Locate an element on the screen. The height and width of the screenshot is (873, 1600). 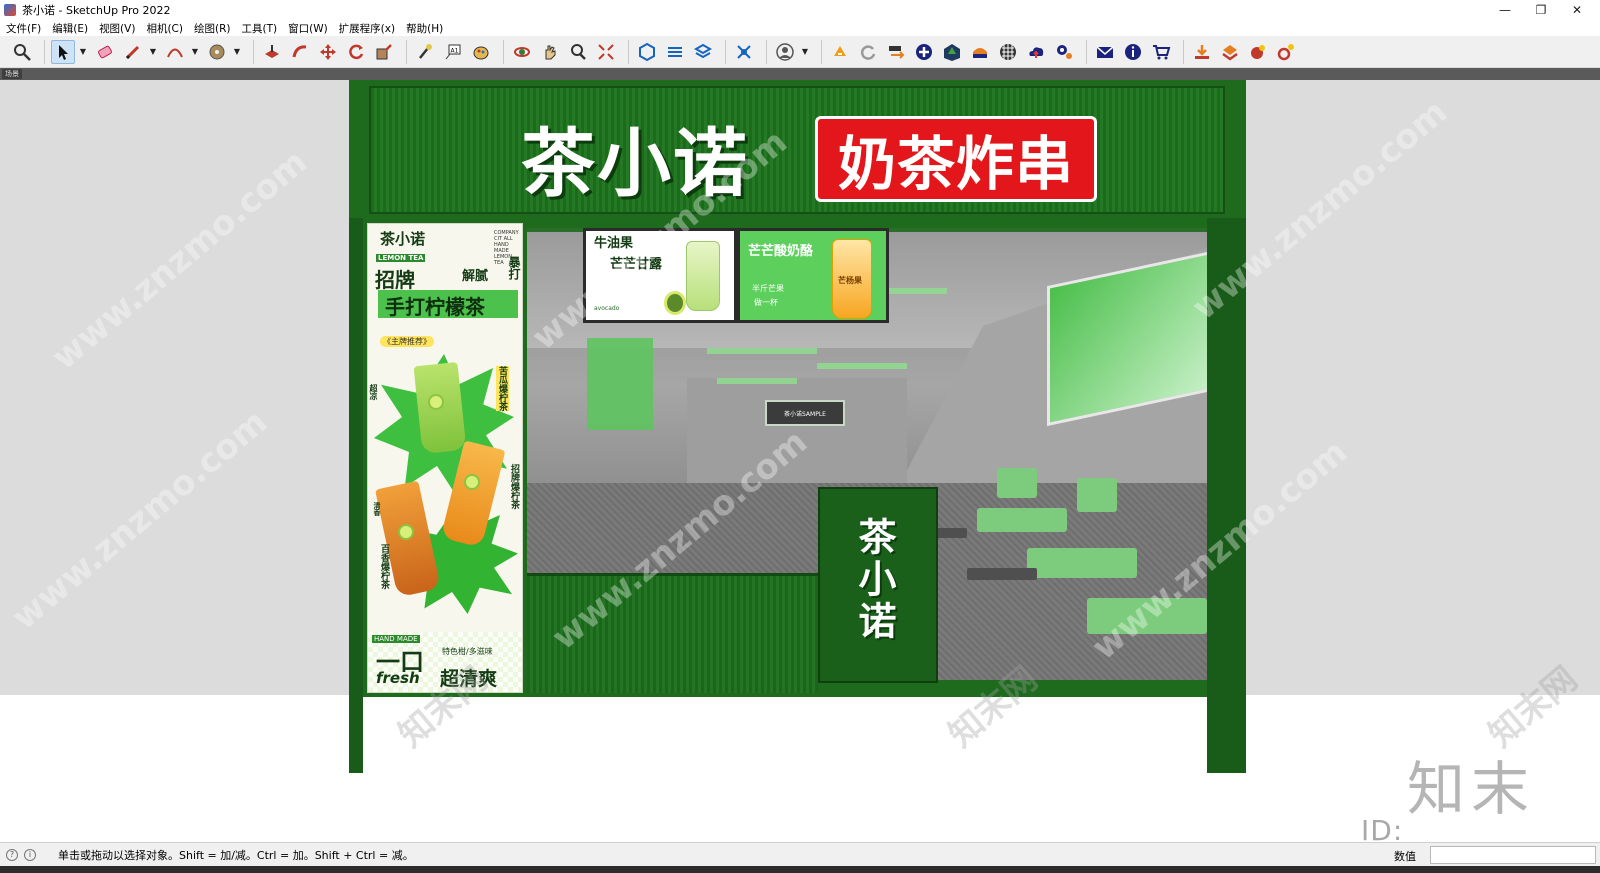
interior-wall-sign: 茶小诺SAMPLE is located at coordinates (805, 413).